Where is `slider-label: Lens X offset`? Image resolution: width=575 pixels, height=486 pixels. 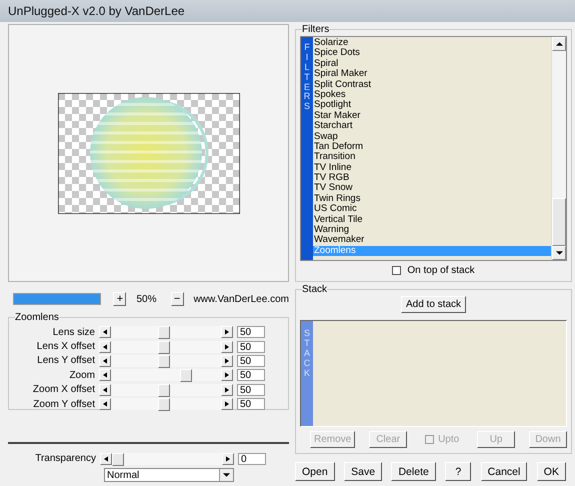 slider-label: Lens X offset is located at coordinates (66, 346).